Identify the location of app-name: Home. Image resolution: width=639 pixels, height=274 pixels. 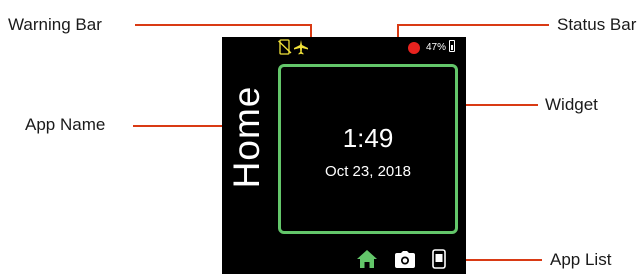
(247, 137).